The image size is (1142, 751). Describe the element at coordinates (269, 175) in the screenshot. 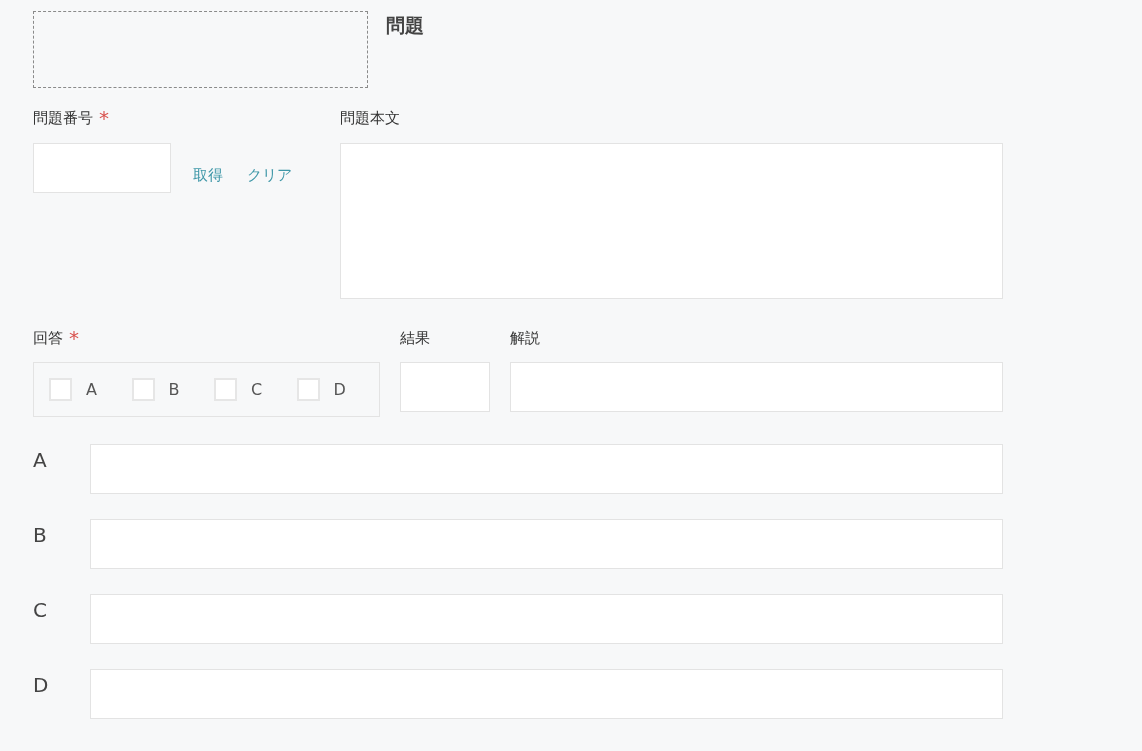

I see `action-link: クリア` at that location.